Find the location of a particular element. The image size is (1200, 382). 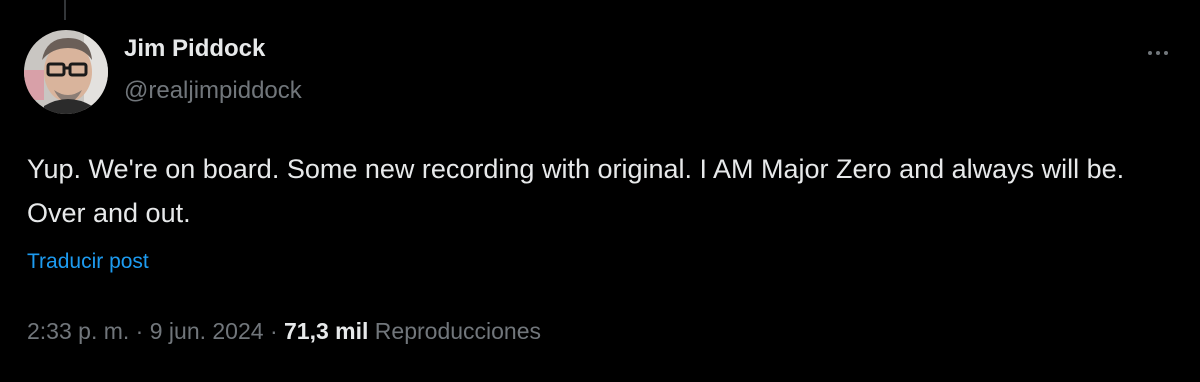

post-date: 9 jun. 2024 is located at coordinates (207, 331).